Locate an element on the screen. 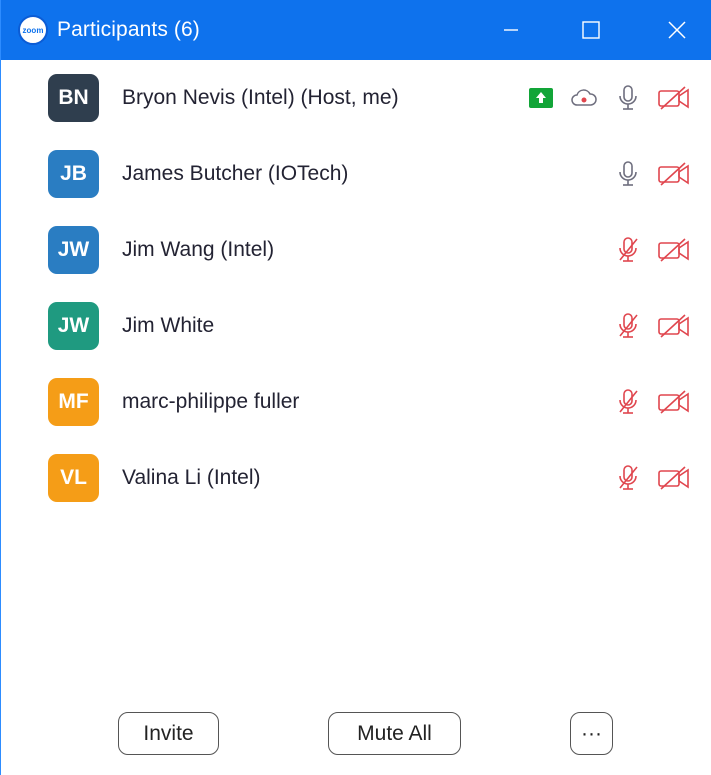 The width and height of the screenshot is (711, 775). avatar: JB is located at coordinates (73, 174).